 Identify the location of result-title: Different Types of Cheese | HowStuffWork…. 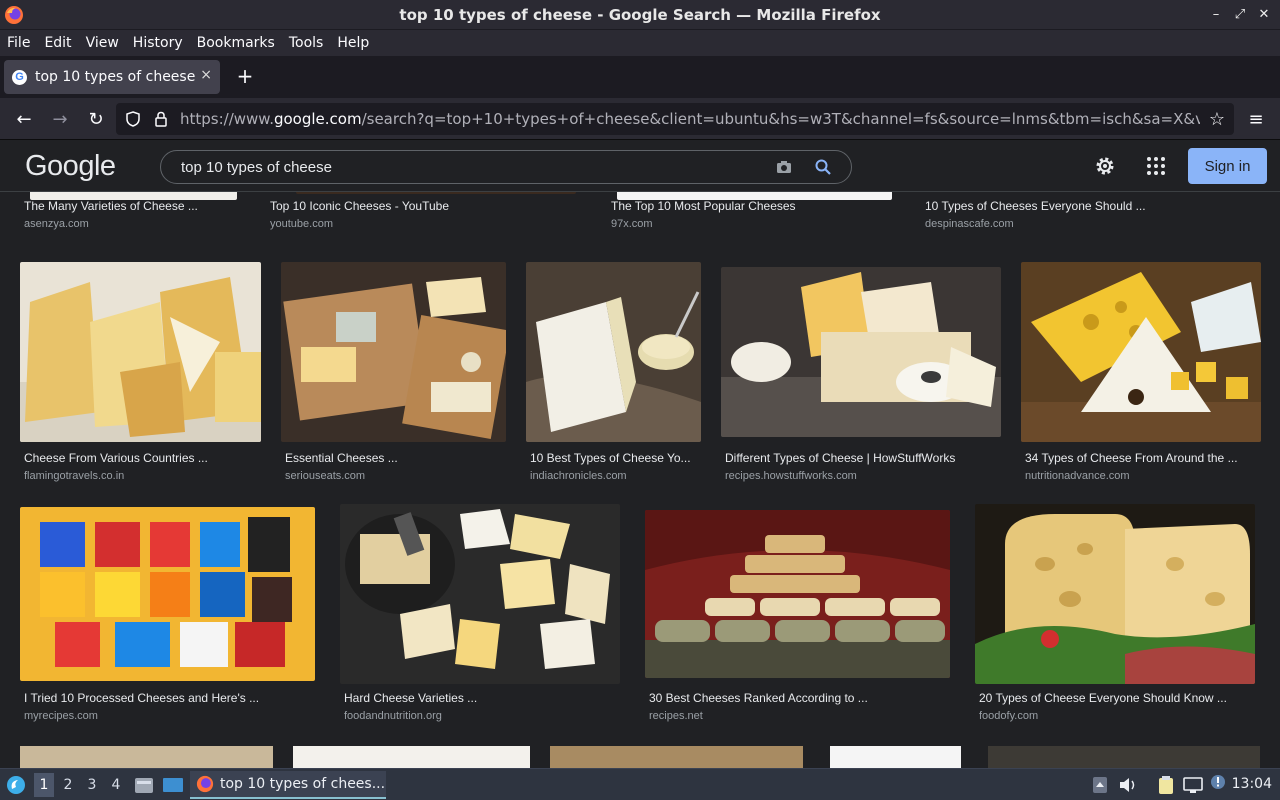
(840, 458).